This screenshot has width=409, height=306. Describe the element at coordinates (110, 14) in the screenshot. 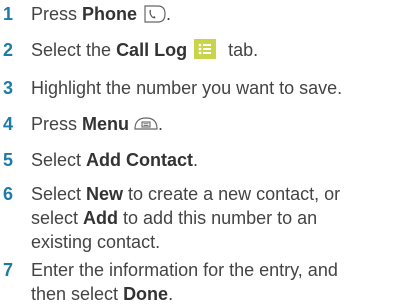

I see `phone-label: Phone` at that location.